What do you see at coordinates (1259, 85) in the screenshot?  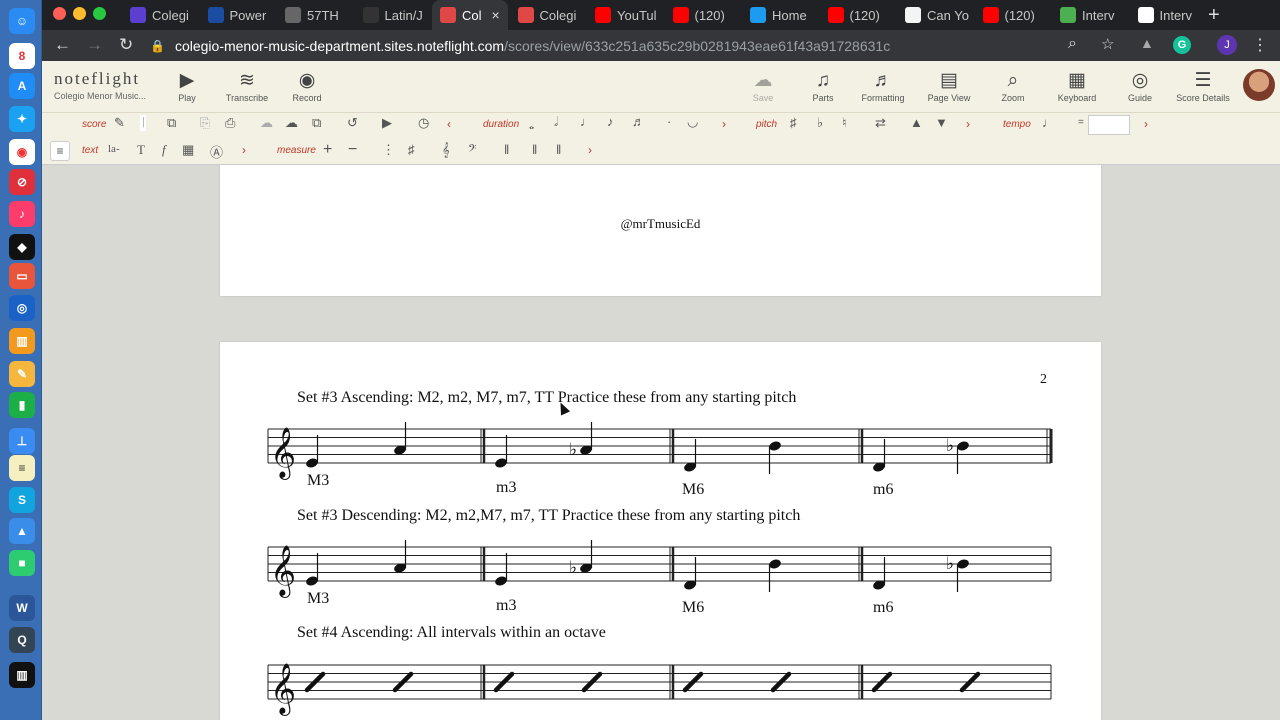 I see `user-avatar` at bounding box center [1259, 85].